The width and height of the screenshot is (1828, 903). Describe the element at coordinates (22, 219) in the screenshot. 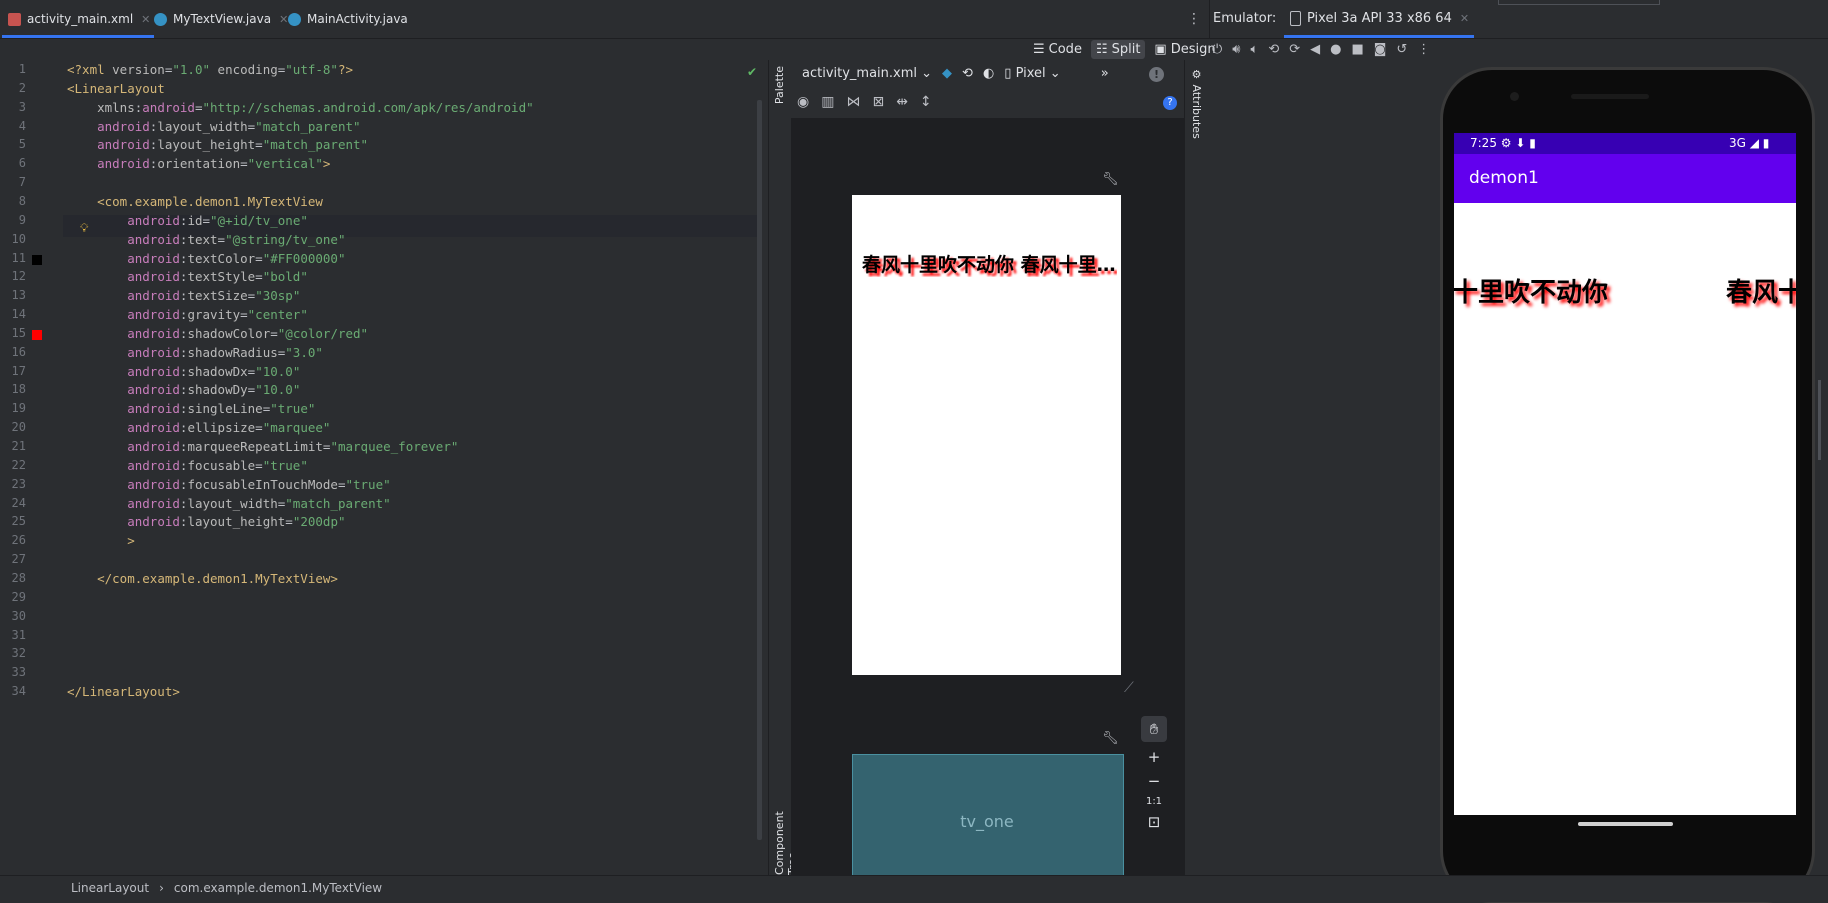

I see `line-number: 9` at that location.